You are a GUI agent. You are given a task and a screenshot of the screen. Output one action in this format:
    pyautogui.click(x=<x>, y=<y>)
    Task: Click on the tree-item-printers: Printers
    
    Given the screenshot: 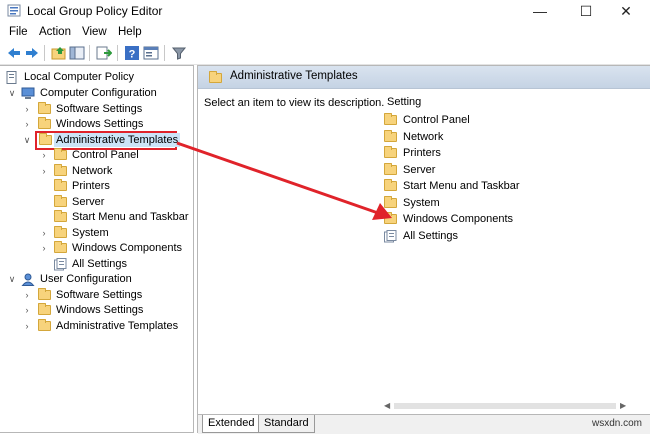 What is the action you would take?
    pyautogui.click(x=96, y=187)
    